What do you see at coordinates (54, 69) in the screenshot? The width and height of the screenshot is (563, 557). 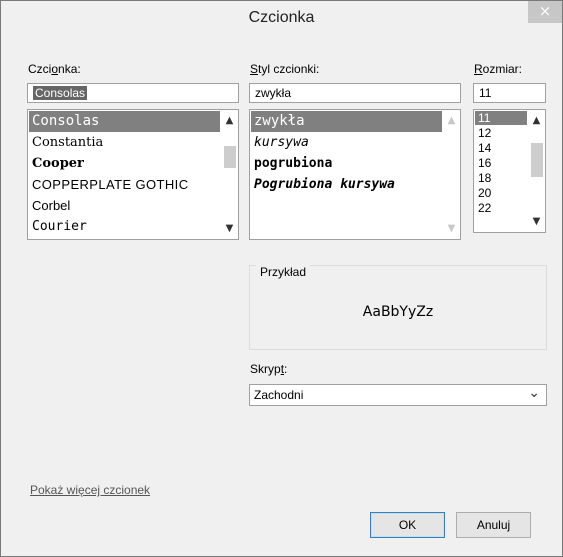 I see `font-label: Czcionka:` at bounding box center [54, 69].